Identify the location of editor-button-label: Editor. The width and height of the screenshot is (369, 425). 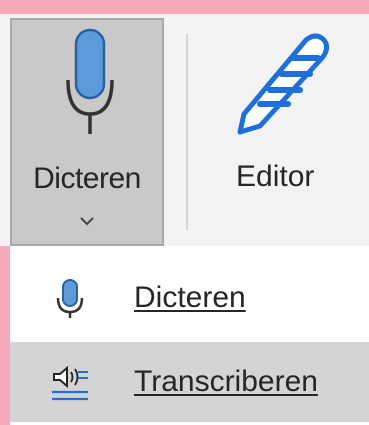
(275, 176).